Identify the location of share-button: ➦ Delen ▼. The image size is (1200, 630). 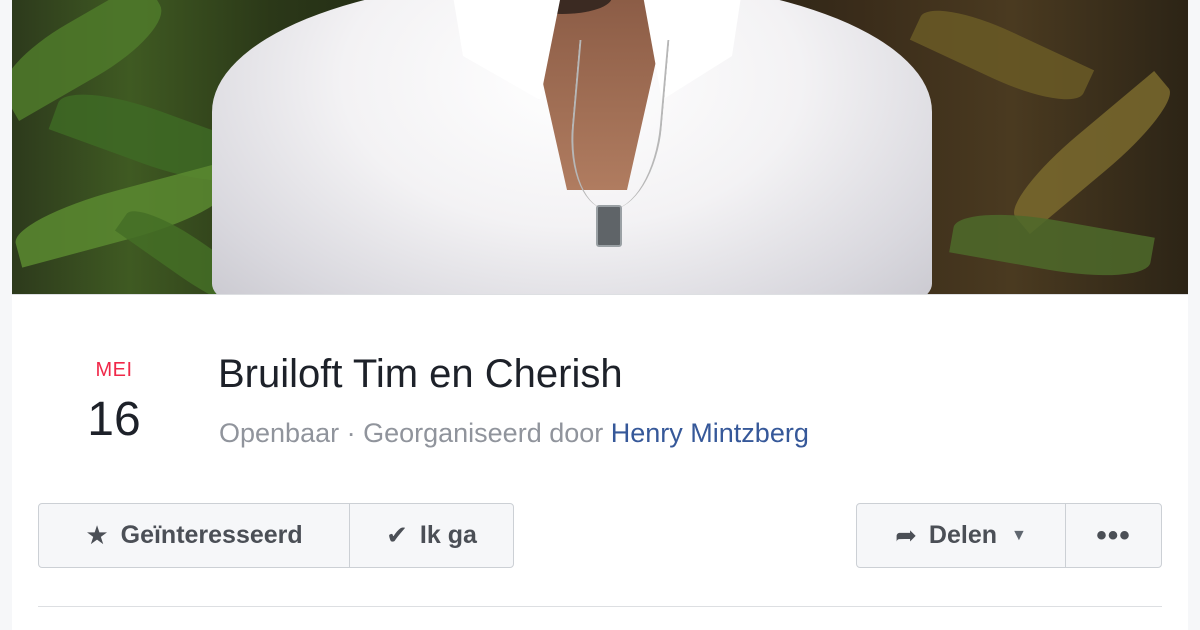
(961, 535).